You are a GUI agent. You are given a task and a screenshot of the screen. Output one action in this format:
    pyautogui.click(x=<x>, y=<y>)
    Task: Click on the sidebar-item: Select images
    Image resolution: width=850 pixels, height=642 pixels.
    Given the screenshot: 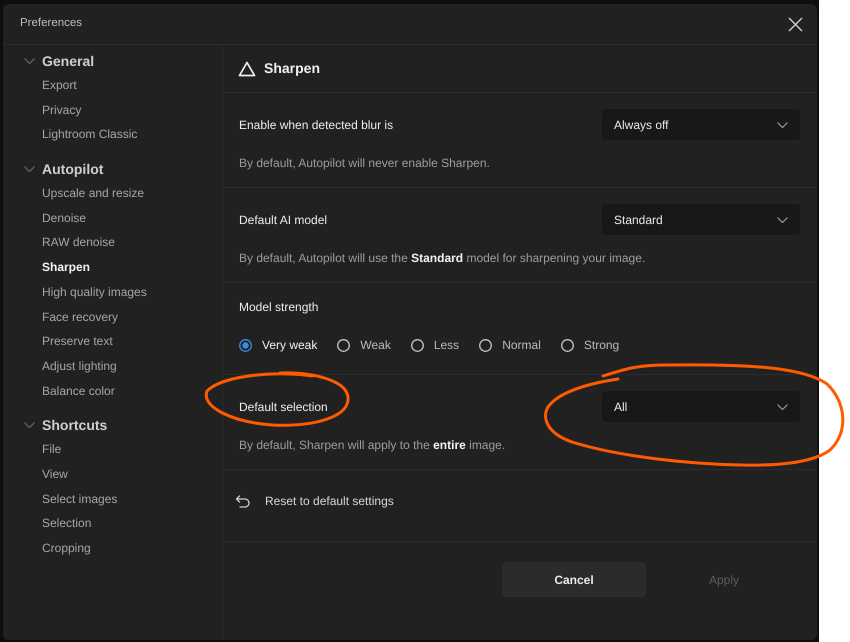 What is the action you would take?
    pyautogui.click(x=80, y=499)
    